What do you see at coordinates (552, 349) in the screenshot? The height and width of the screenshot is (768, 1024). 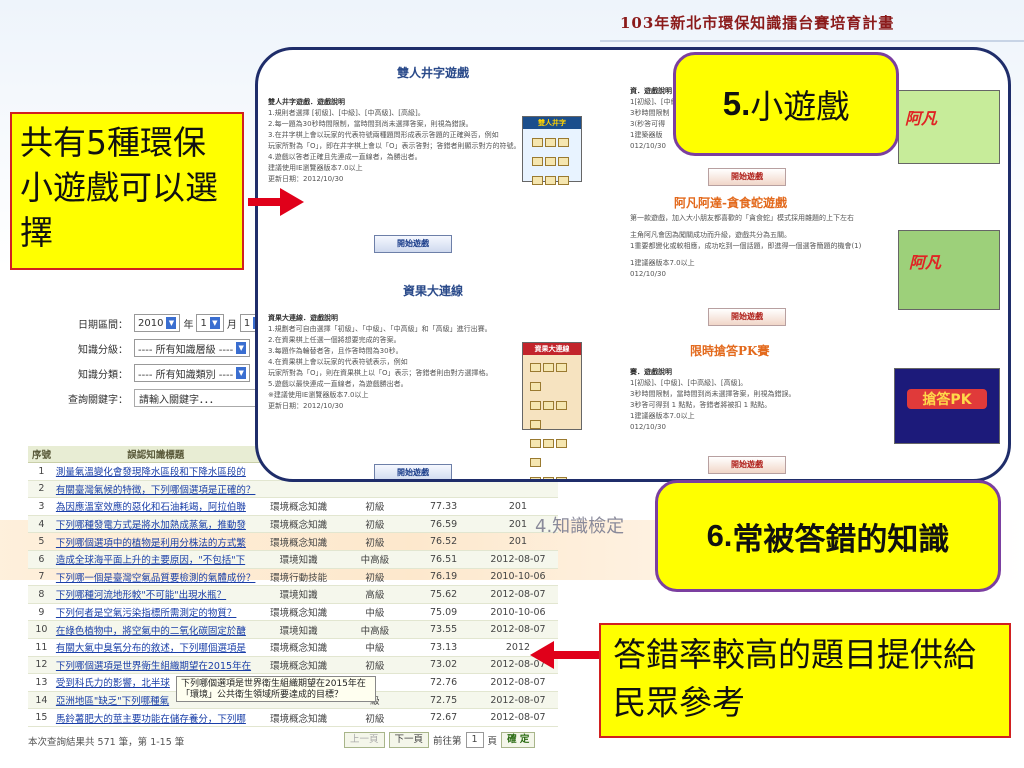 I see `thumbnail-banner: 資果大連線` at bounding box center [552, 349].